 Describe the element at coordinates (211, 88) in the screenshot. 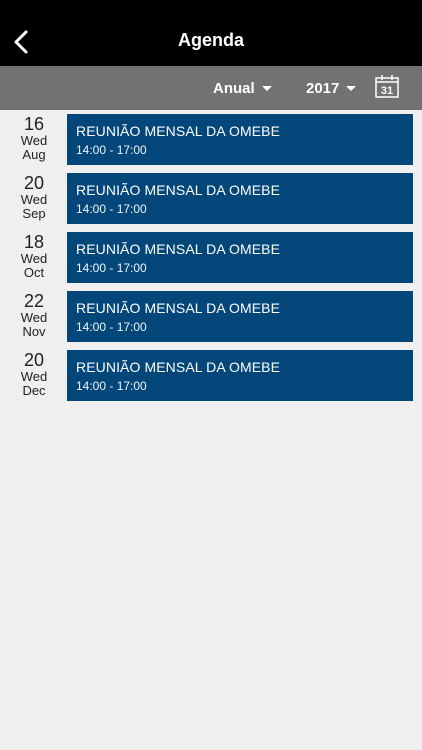

I see `filter-bar: Anual 2017` at that location.